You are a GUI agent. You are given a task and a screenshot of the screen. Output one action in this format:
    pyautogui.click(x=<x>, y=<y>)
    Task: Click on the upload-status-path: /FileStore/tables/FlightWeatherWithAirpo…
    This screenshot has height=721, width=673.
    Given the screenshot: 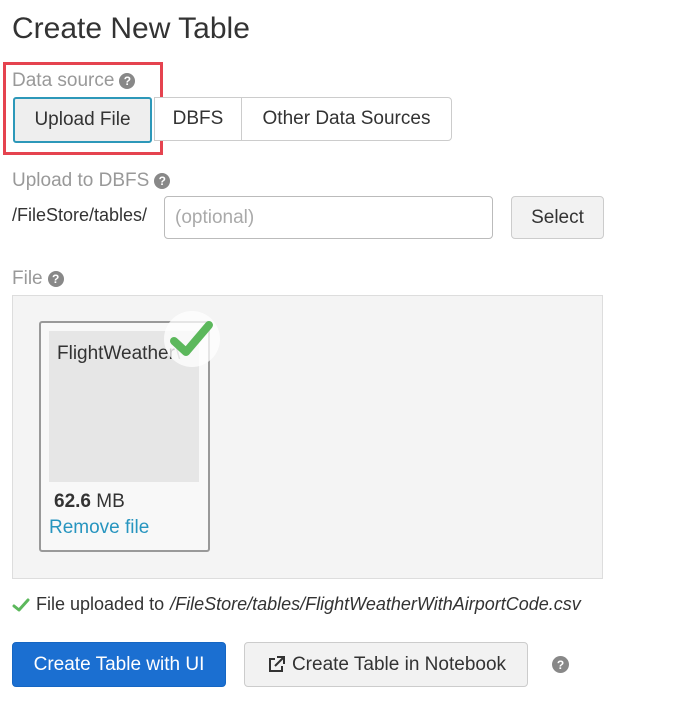 What is the action you would take?
    pyautogui.click(x=375, y=604)
    